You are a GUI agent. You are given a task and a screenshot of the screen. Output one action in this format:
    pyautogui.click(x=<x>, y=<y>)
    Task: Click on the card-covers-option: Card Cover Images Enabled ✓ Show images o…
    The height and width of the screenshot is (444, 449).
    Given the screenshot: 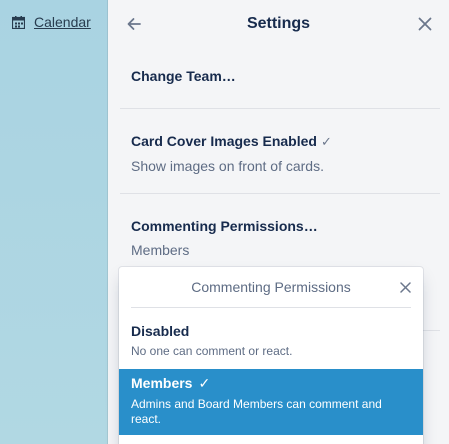 What is the action you would take?
    pyautogui.click(x=286, y=153)
    